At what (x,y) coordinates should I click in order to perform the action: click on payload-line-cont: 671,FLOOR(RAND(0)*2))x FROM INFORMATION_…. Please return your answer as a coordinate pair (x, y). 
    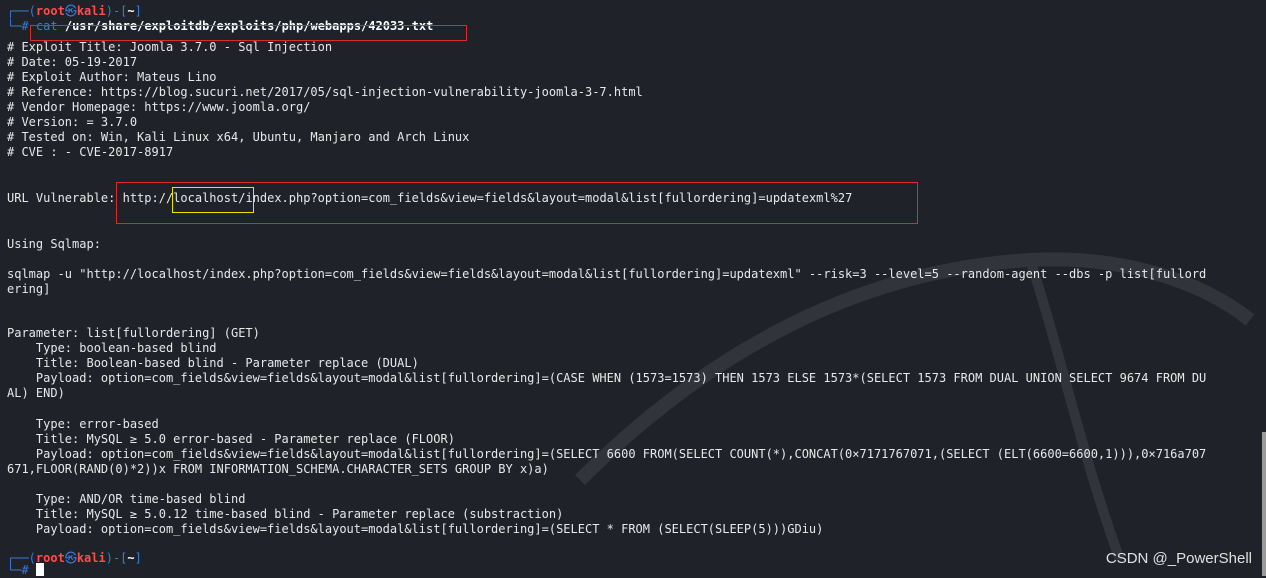
    Looking at the image, I should click on (278, 469).